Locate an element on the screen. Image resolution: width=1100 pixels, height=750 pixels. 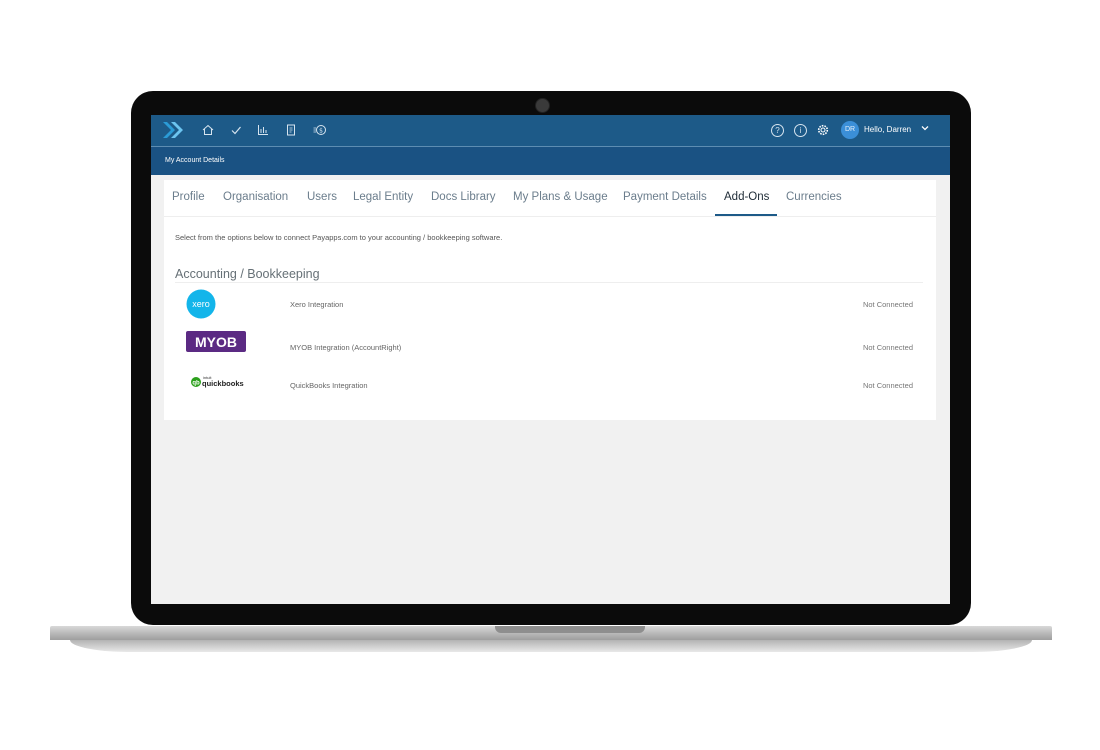
svg-text: qb is located at coordinates (196, 384).